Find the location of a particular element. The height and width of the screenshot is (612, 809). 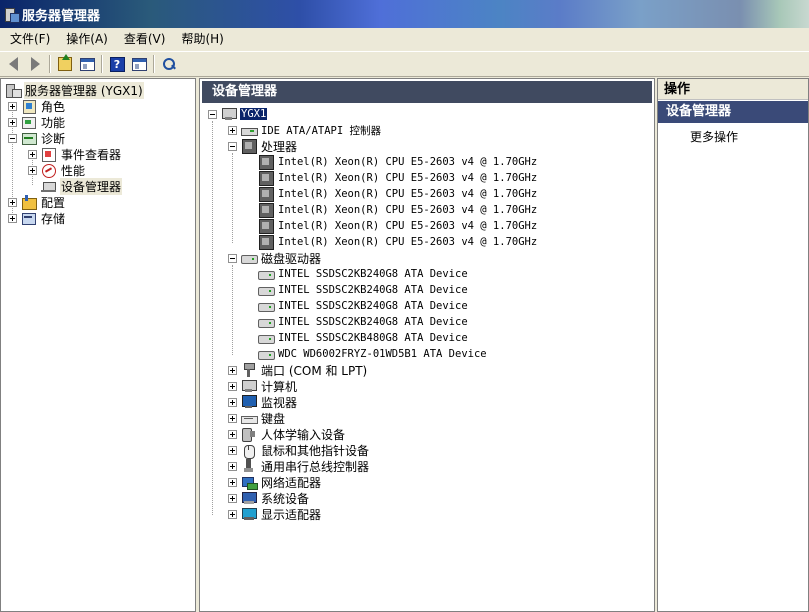

device-category-ide: IDE ATA/ATAPI 控制器 is located at coordinates (305, 130).